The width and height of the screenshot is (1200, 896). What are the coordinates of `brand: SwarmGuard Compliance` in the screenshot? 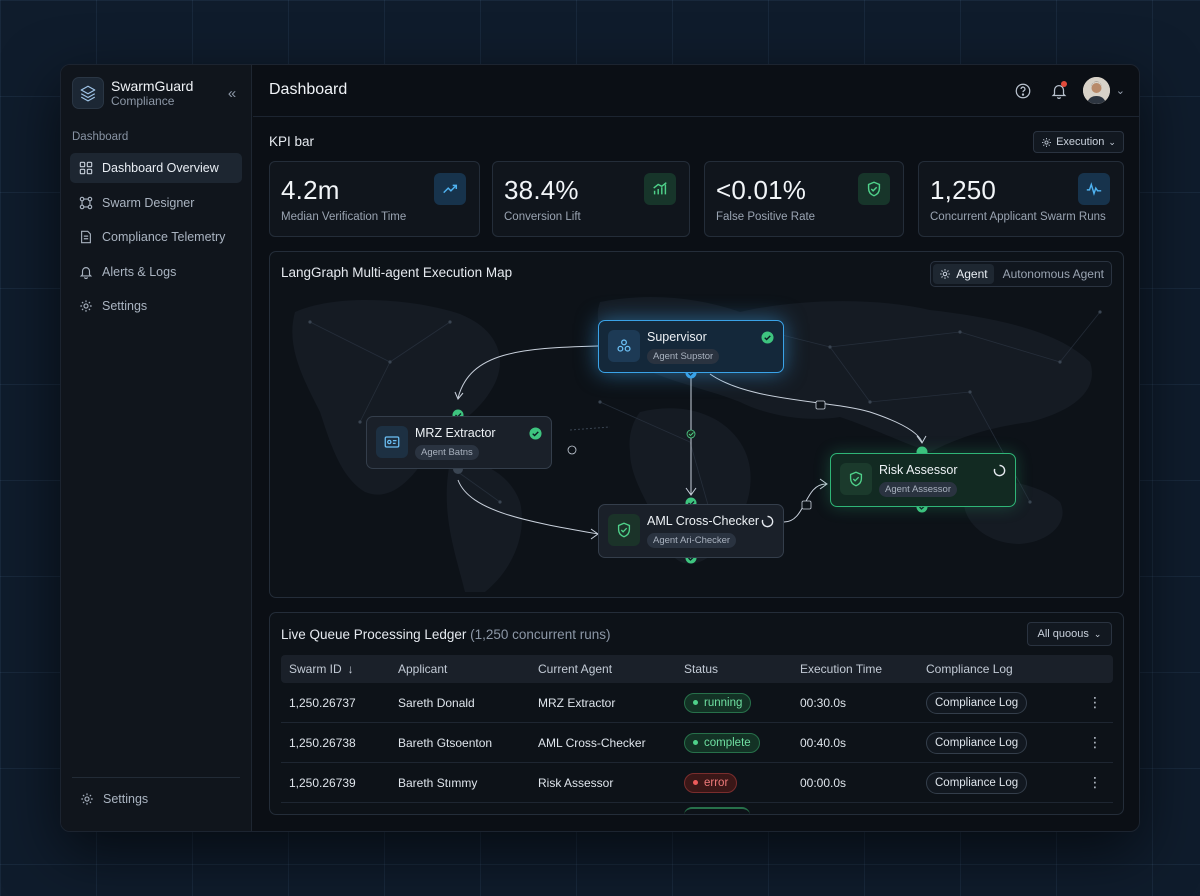 It's located at (132, 93).